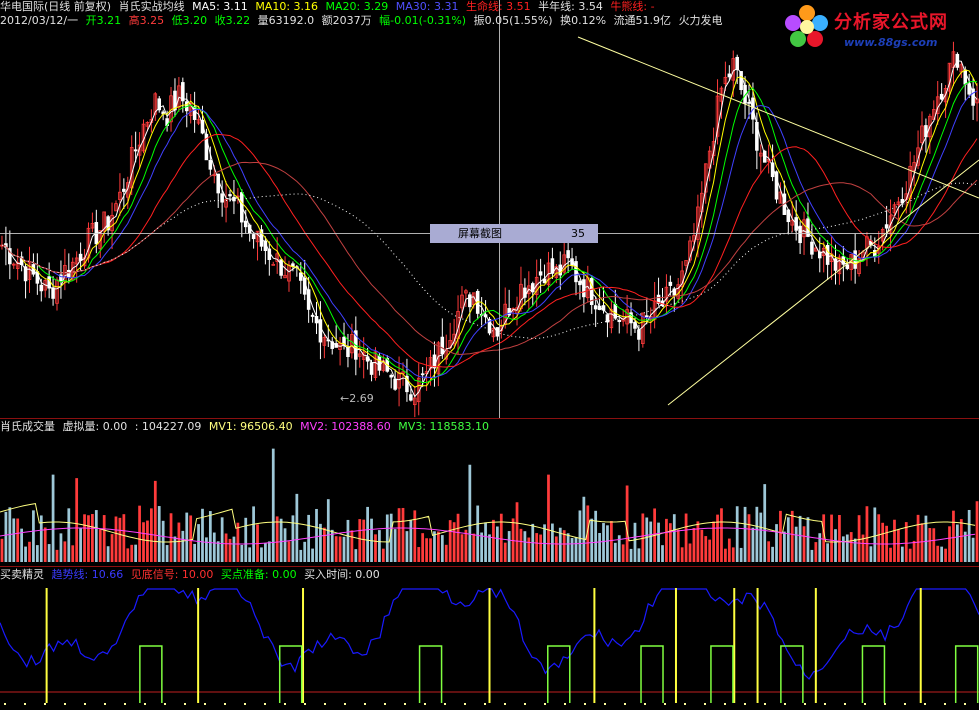  I want to click on mv1-value: MV1: 96506.40, so click(250, 426).